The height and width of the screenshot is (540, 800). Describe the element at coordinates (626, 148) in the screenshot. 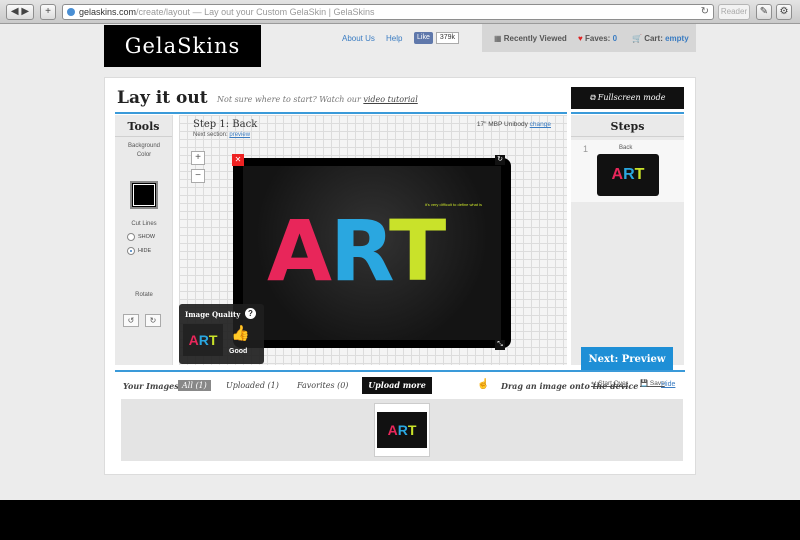

I see `step-label: Back` at that location.